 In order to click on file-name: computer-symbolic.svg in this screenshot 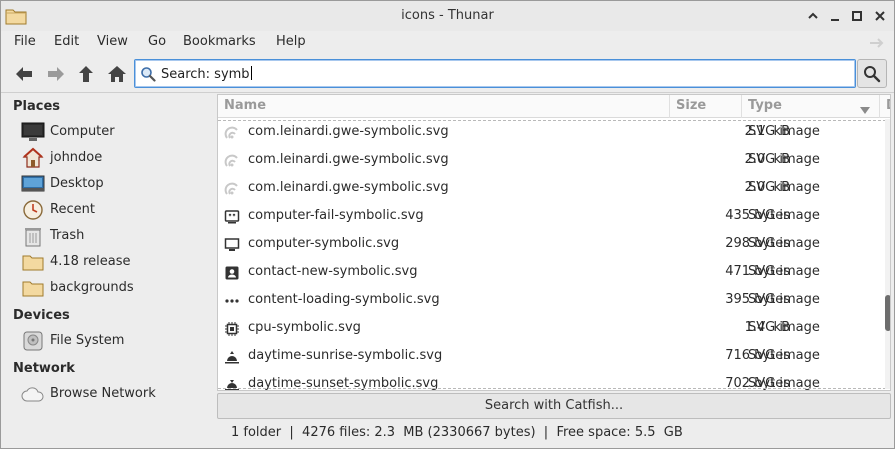, I will do `click(324, 243)`.